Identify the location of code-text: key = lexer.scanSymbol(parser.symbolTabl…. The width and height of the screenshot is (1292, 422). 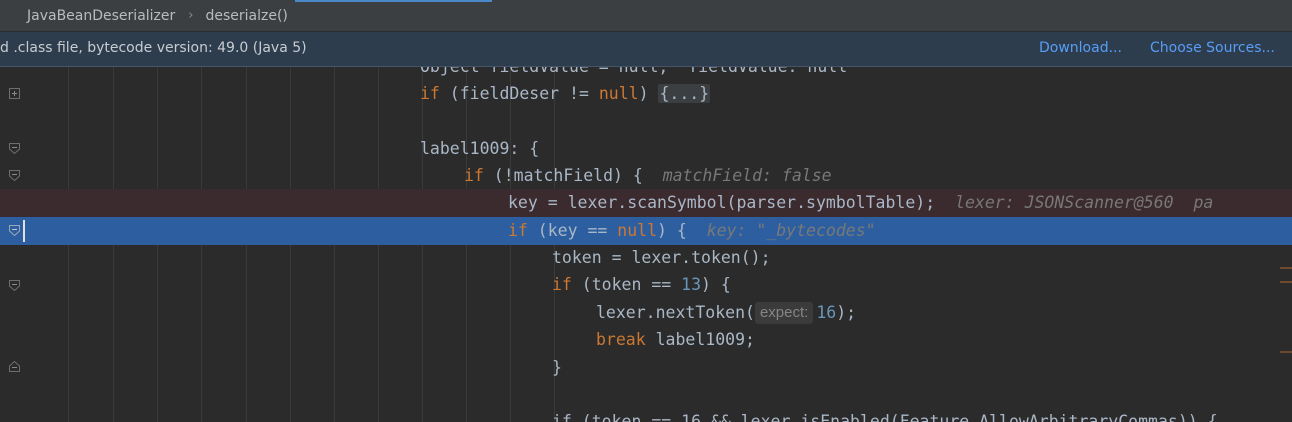
(732, 202).